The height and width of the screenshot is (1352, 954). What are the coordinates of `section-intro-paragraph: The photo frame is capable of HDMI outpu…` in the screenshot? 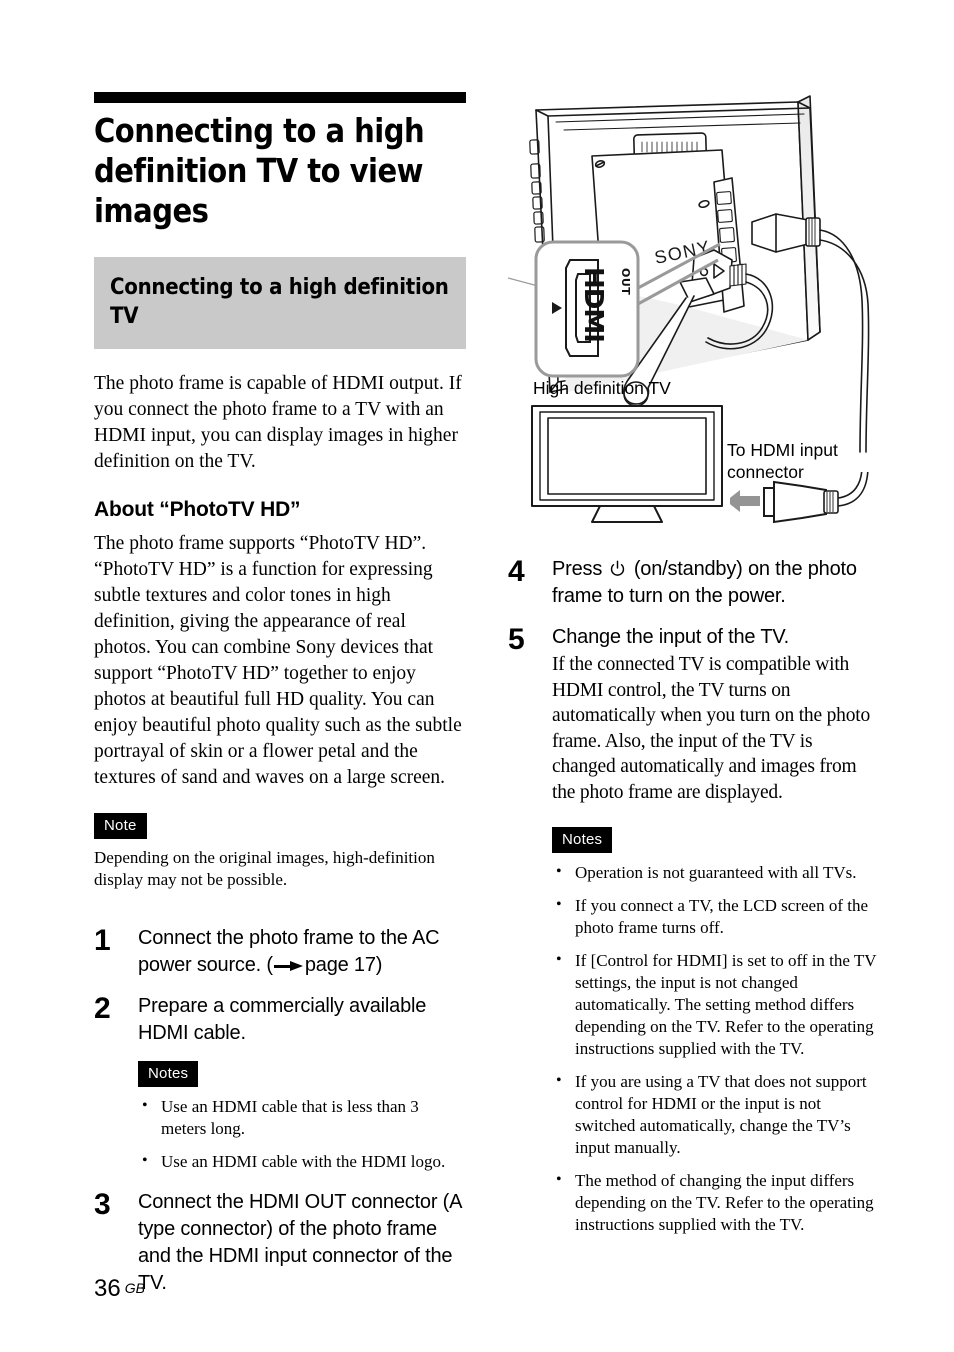 It's located at (278, 422).